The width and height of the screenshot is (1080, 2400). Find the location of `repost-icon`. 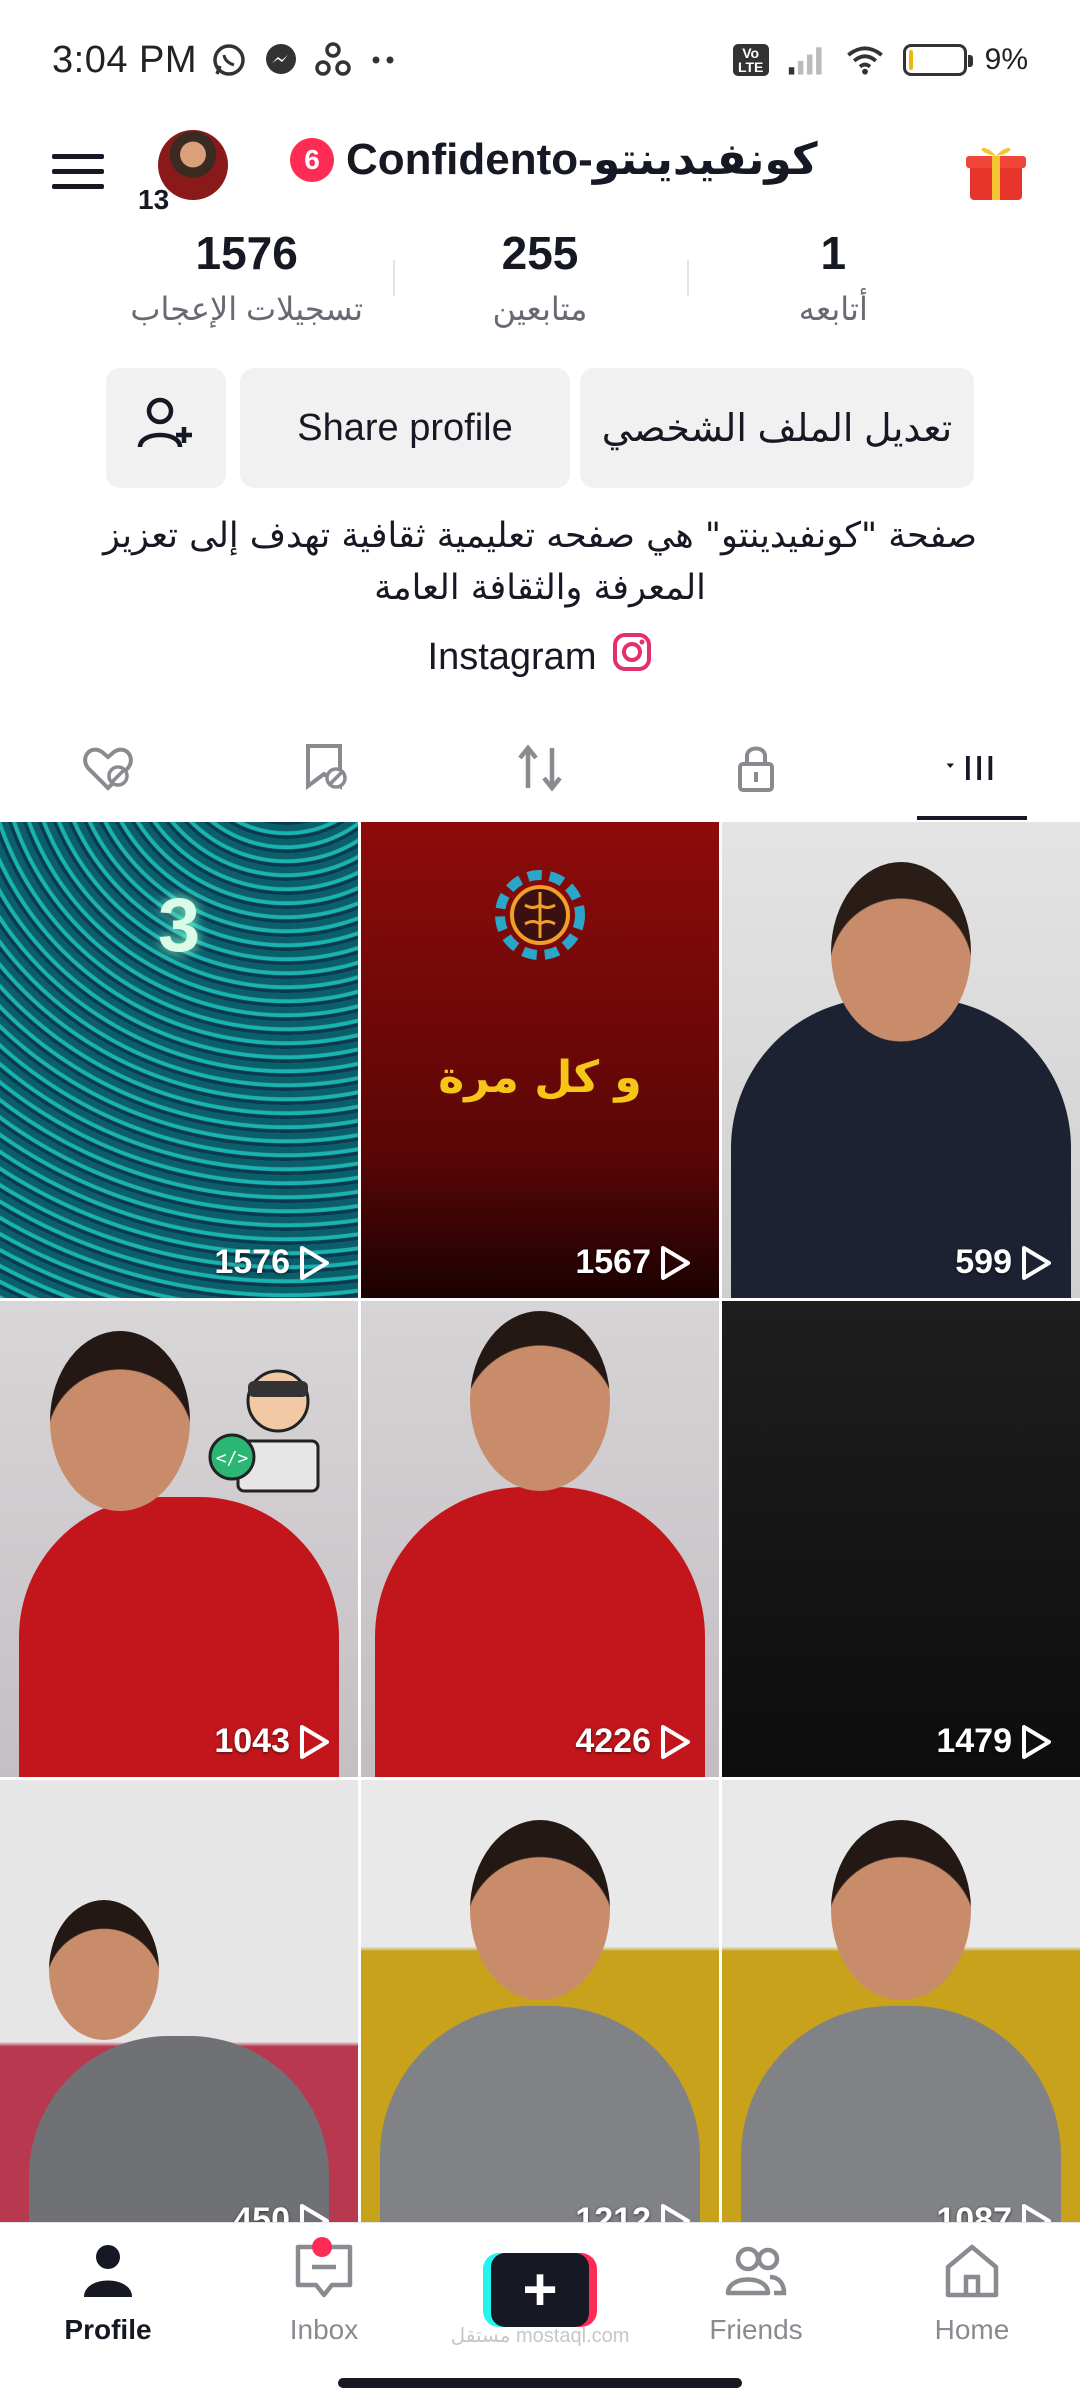

repost-icon is located at coordinates (540, 770).